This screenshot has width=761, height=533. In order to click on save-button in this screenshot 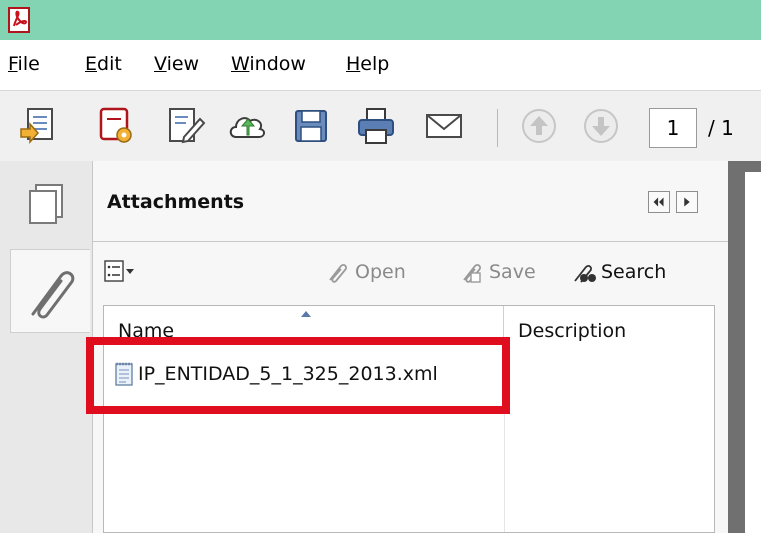, I will do `click(311, 126)`.